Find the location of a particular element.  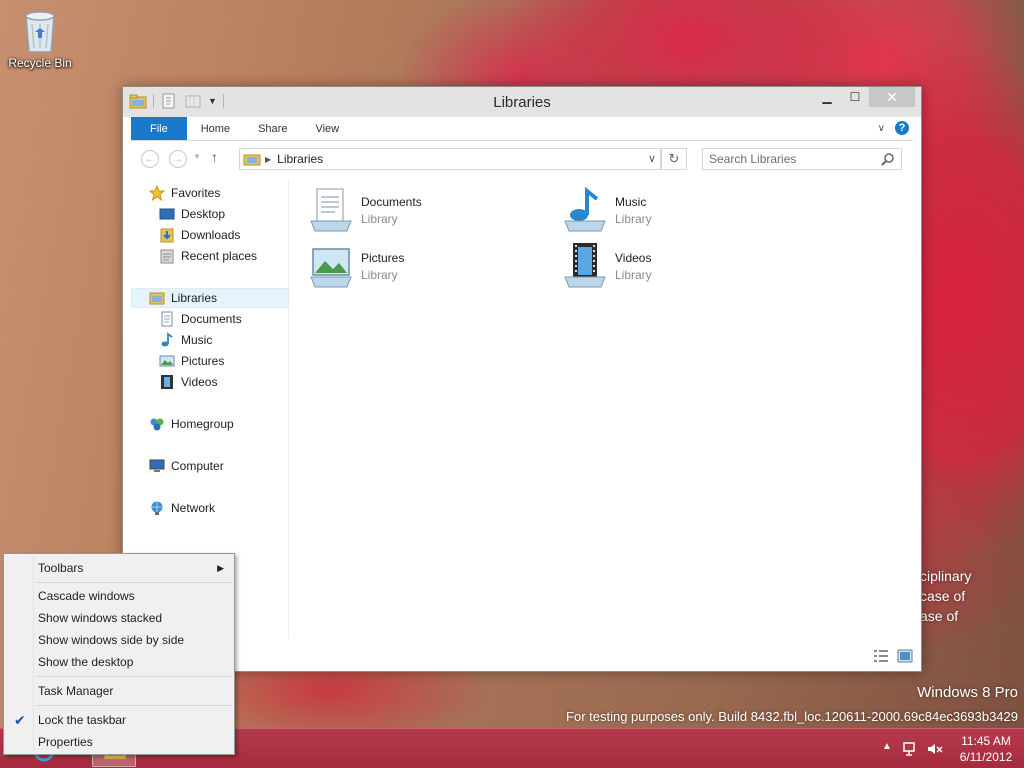

minimize-button: ▁ is located at coordinates (827, 97).